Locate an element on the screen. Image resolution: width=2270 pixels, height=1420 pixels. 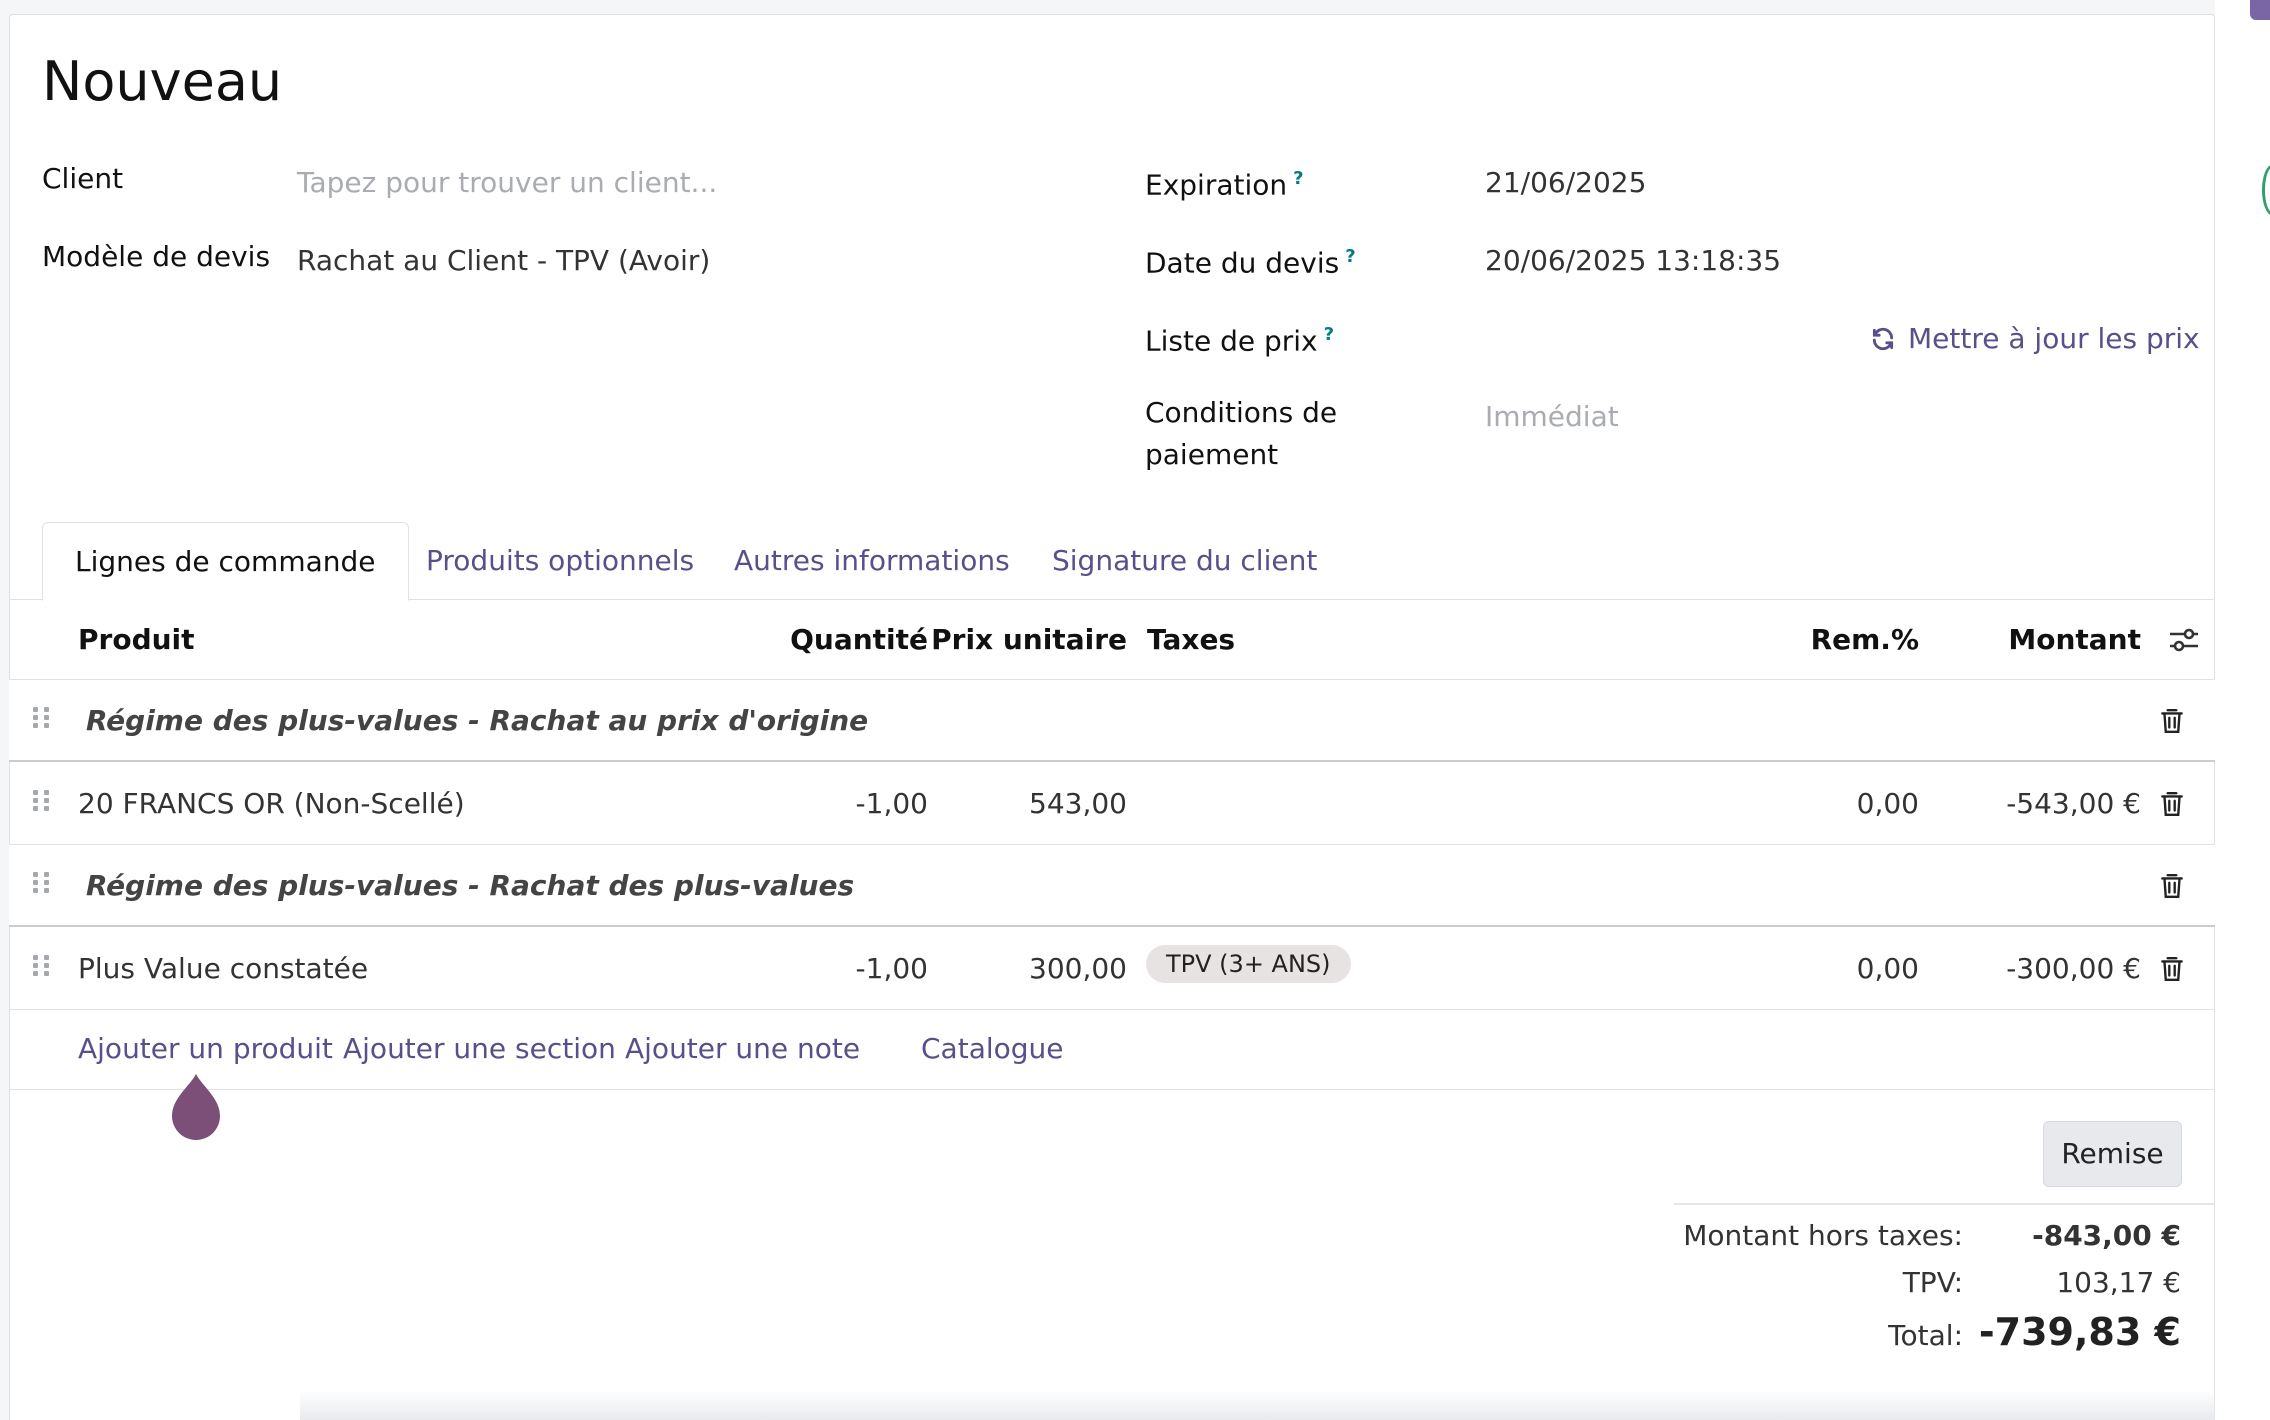
column-unit-price: Prix unitaire is located at coordinates (1029, 640).